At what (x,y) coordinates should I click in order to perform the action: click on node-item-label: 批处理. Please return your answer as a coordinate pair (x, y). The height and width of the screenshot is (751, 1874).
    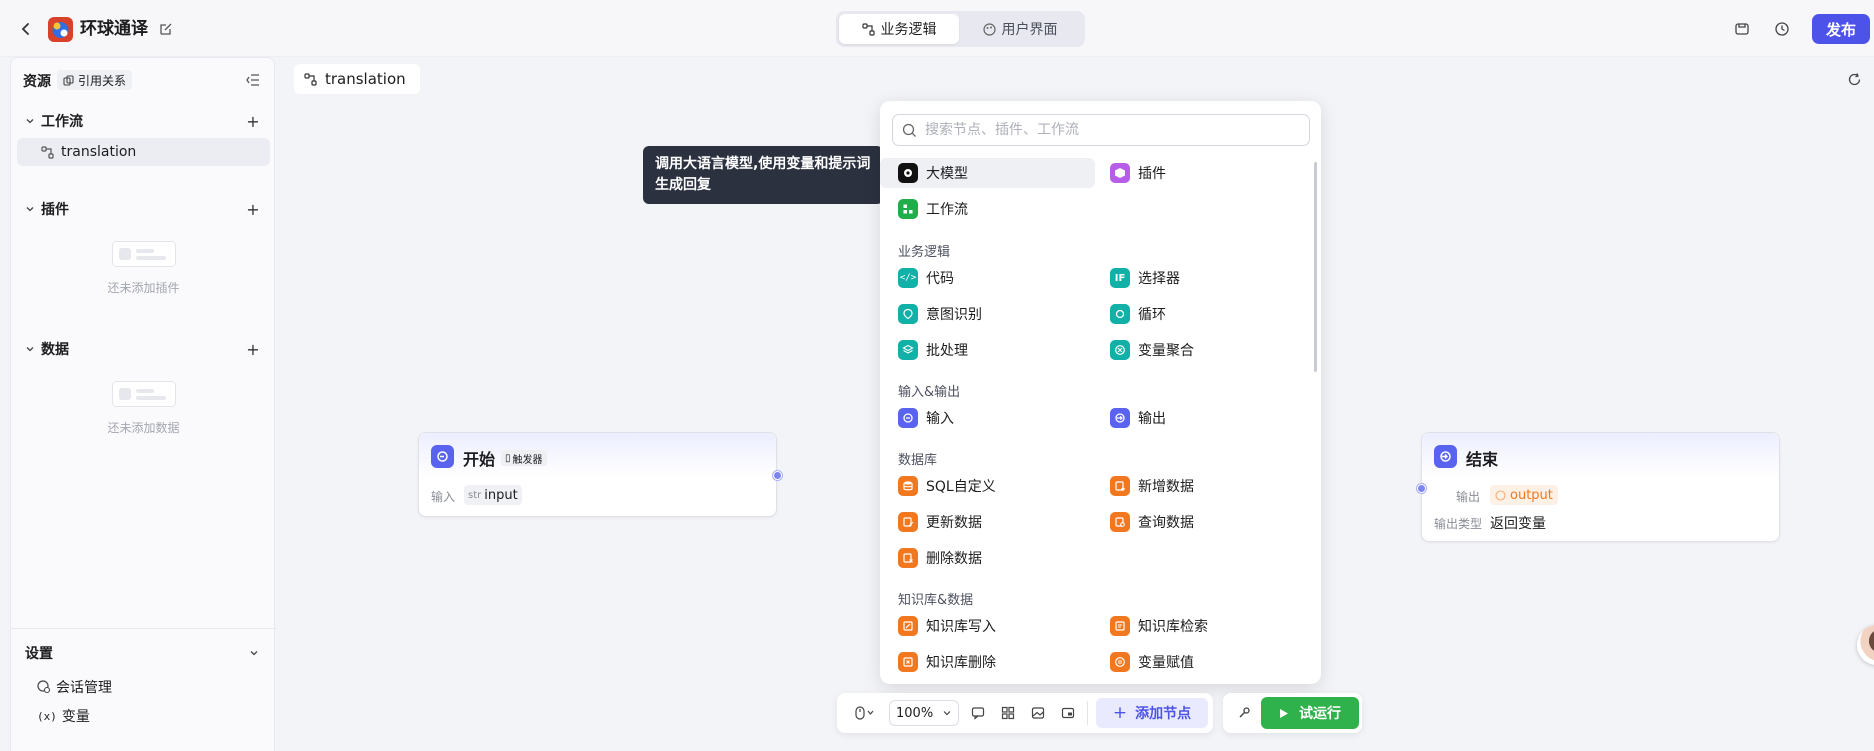
    Looking at the image, I should click on (947, 351).